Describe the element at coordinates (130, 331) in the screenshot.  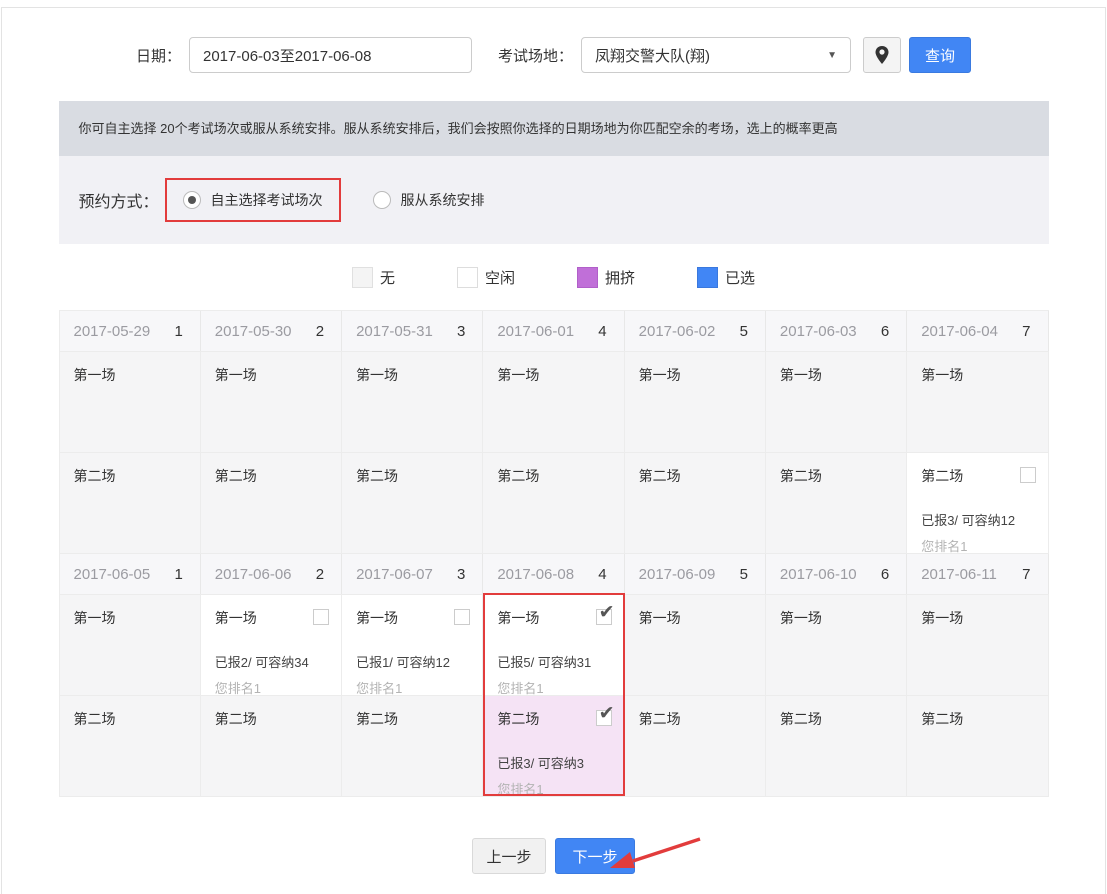
I see `day-header: 2017-05-29 1` at that location.